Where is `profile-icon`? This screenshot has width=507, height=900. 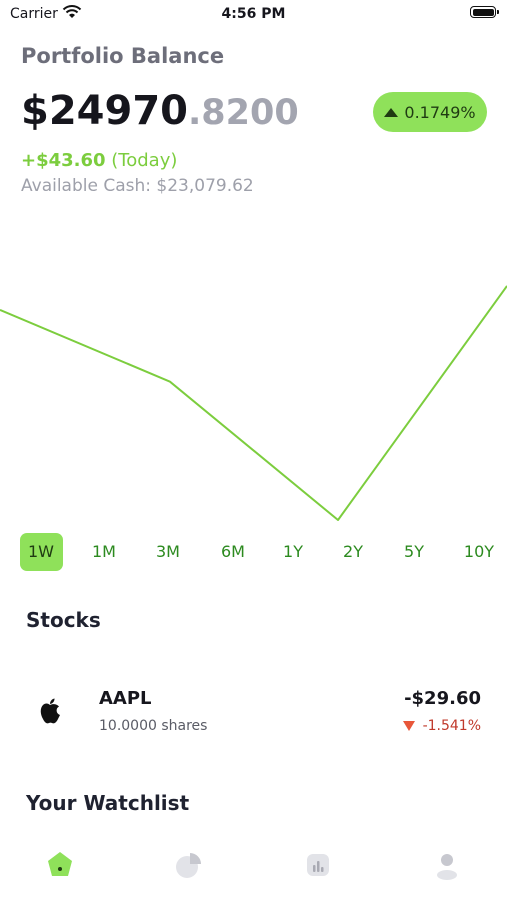
profile-icon is located at coordinates (447, 867).